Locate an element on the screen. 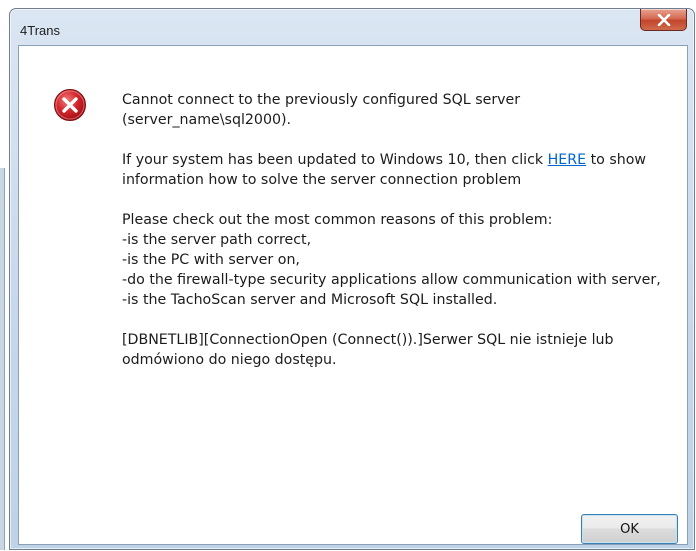 This screenshot has height=551, width=696. close-icon is located at coordinates (664, 20).